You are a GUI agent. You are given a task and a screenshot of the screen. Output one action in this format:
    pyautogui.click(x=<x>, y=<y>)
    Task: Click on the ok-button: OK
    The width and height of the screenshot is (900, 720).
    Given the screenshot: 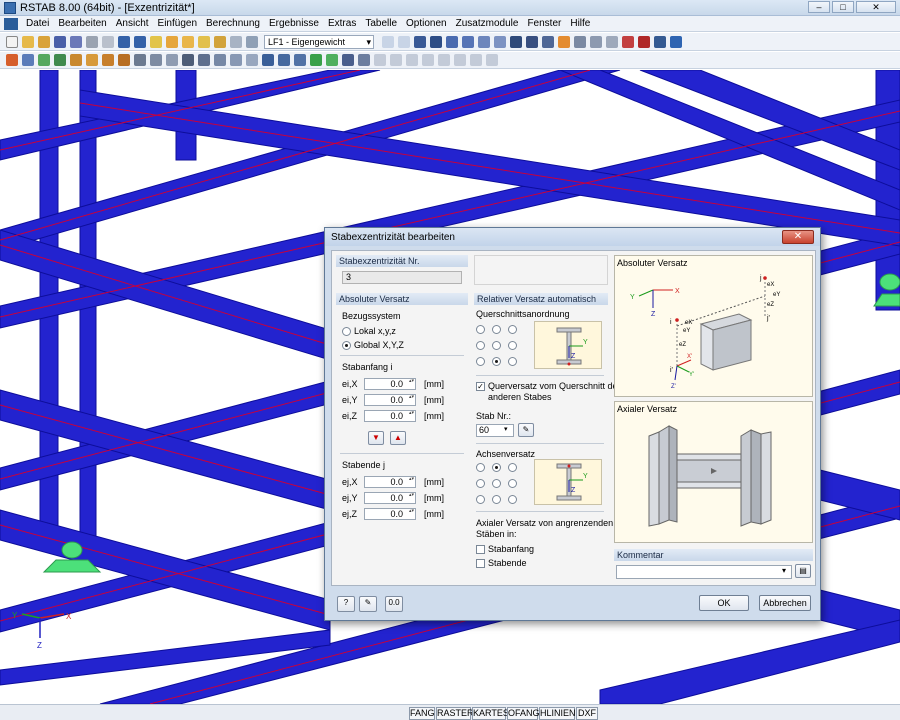 What is the action you would take?
    pyautogui.click(x=724, y=603)
    